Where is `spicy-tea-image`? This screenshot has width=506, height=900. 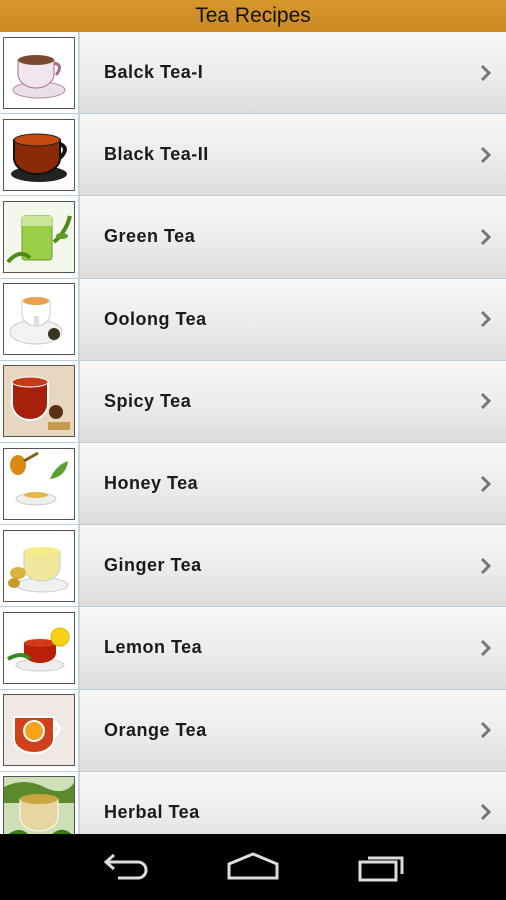 spicy-tea-image is located at coordinates (39, 401).